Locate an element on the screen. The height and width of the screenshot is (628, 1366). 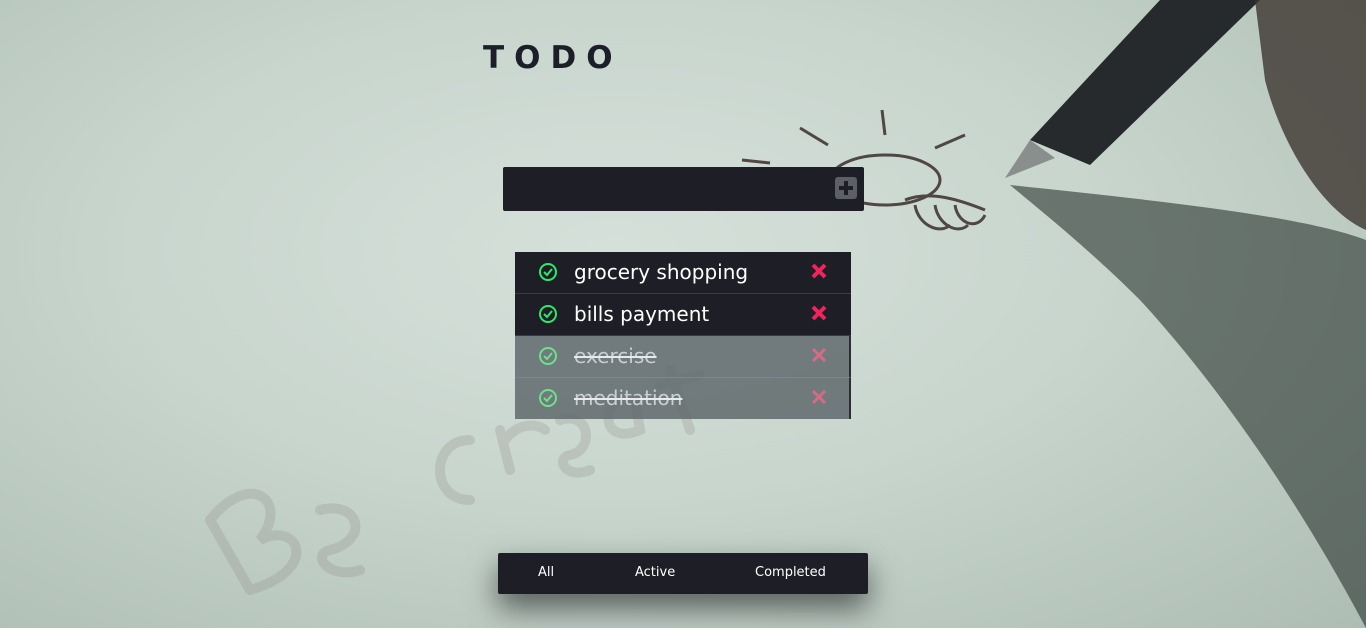
filter-completed-button: Completed is located at coordinates (790, 572).